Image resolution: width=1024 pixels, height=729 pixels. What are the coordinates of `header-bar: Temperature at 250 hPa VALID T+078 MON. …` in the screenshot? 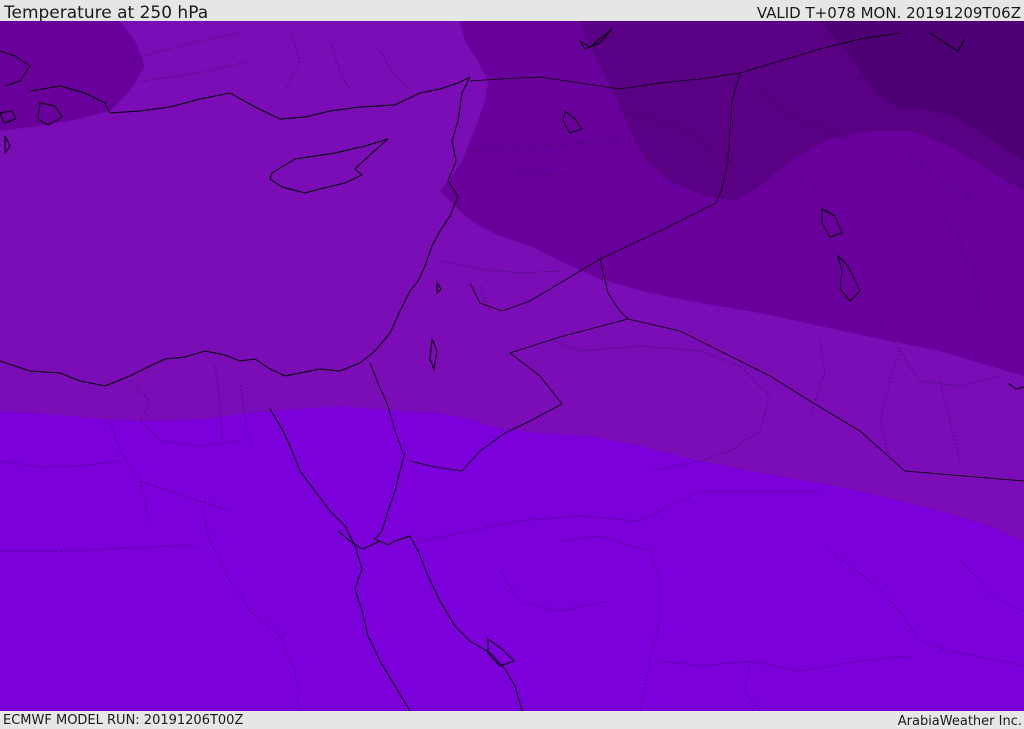 It's located at (512, 11).